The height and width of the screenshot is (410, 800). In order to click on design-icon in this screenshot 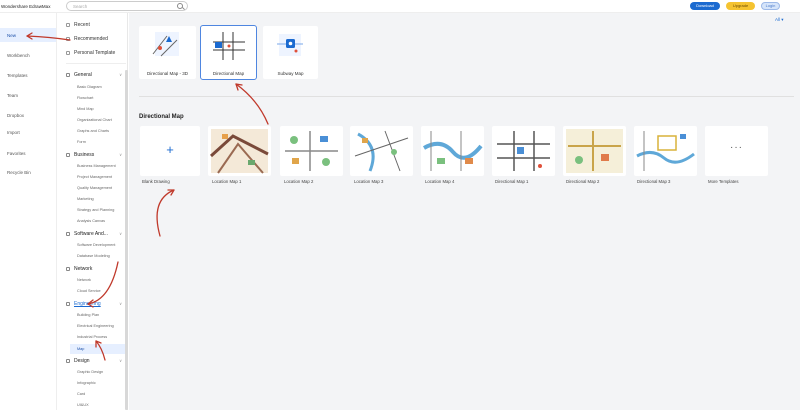, I will do `click(68, 360)`.